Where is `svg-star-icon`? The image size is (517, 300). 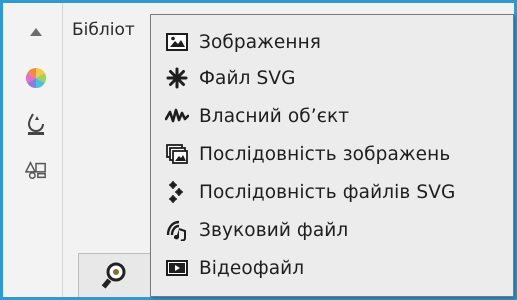 svg-star-icon is located at coordinates (177, 78).